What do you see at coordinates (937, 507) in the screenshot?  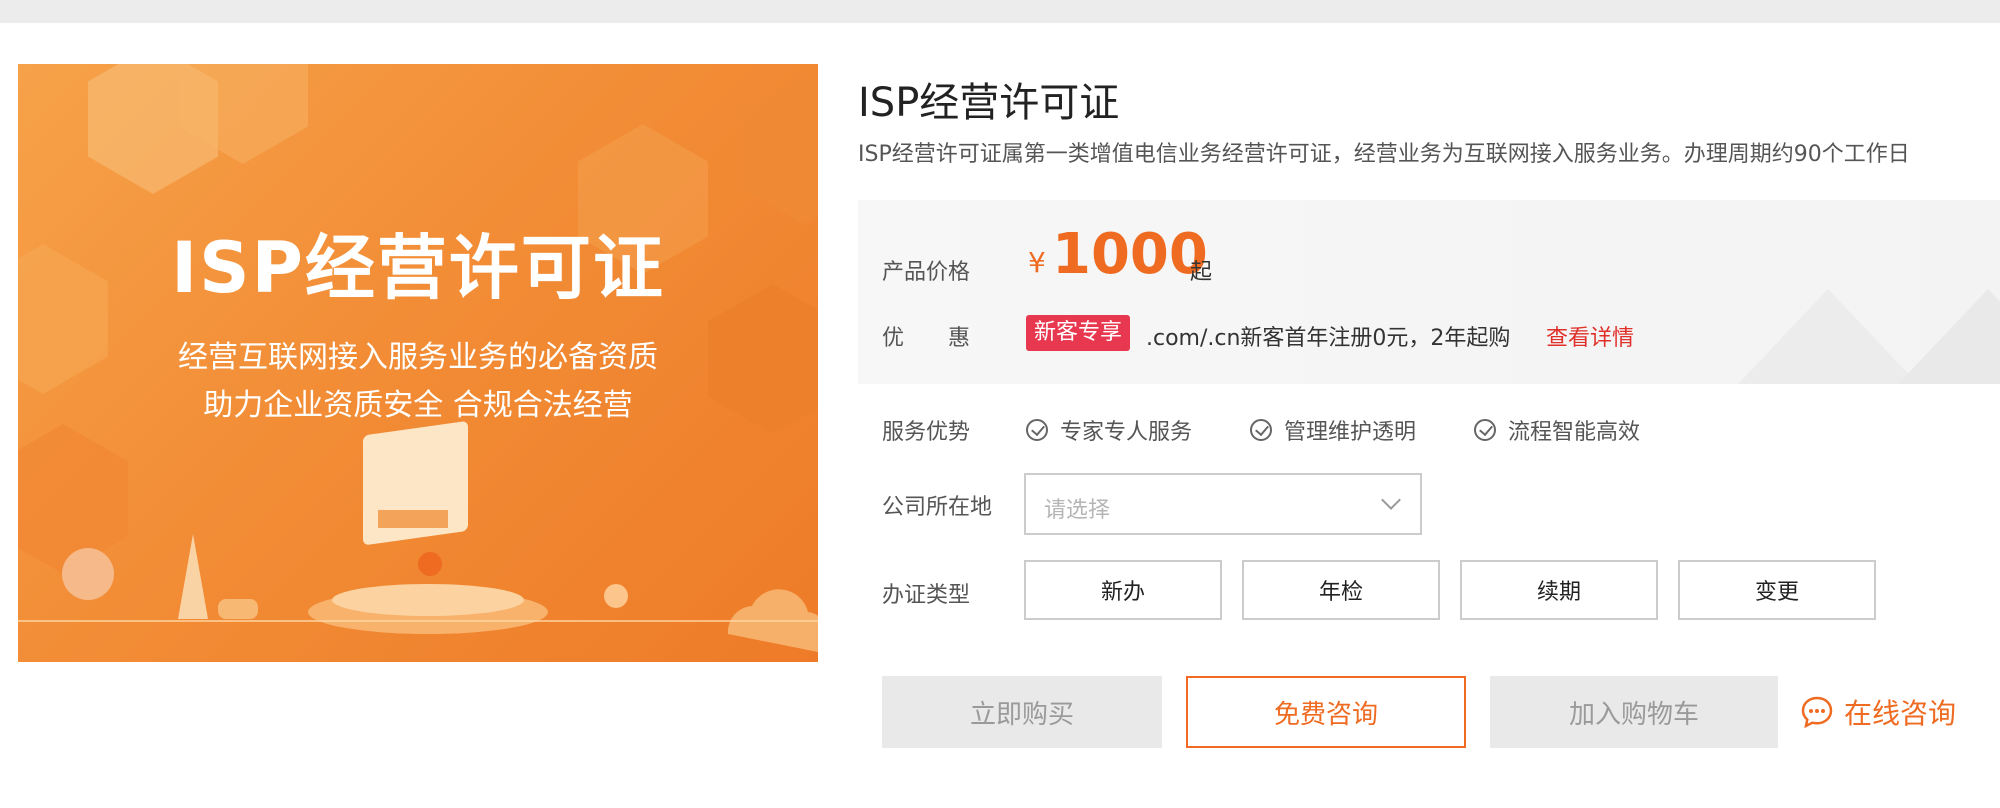 I see `location-label: 公司所在地` at bounding box center [937, 507].